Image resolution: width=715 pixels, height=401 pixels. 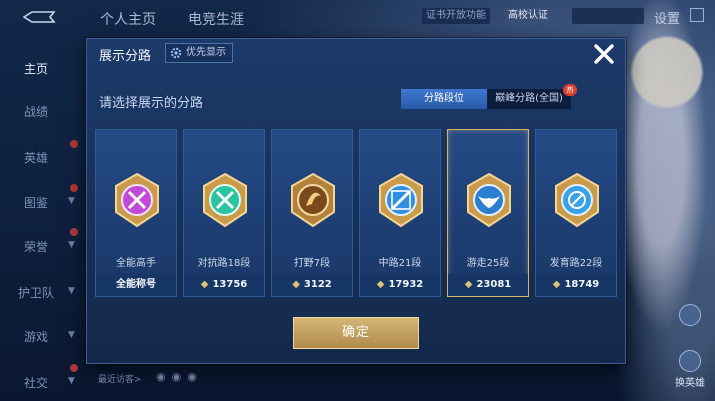 I want to click on route-card-stat: ◆ 23081, so click(x=488, y=285).